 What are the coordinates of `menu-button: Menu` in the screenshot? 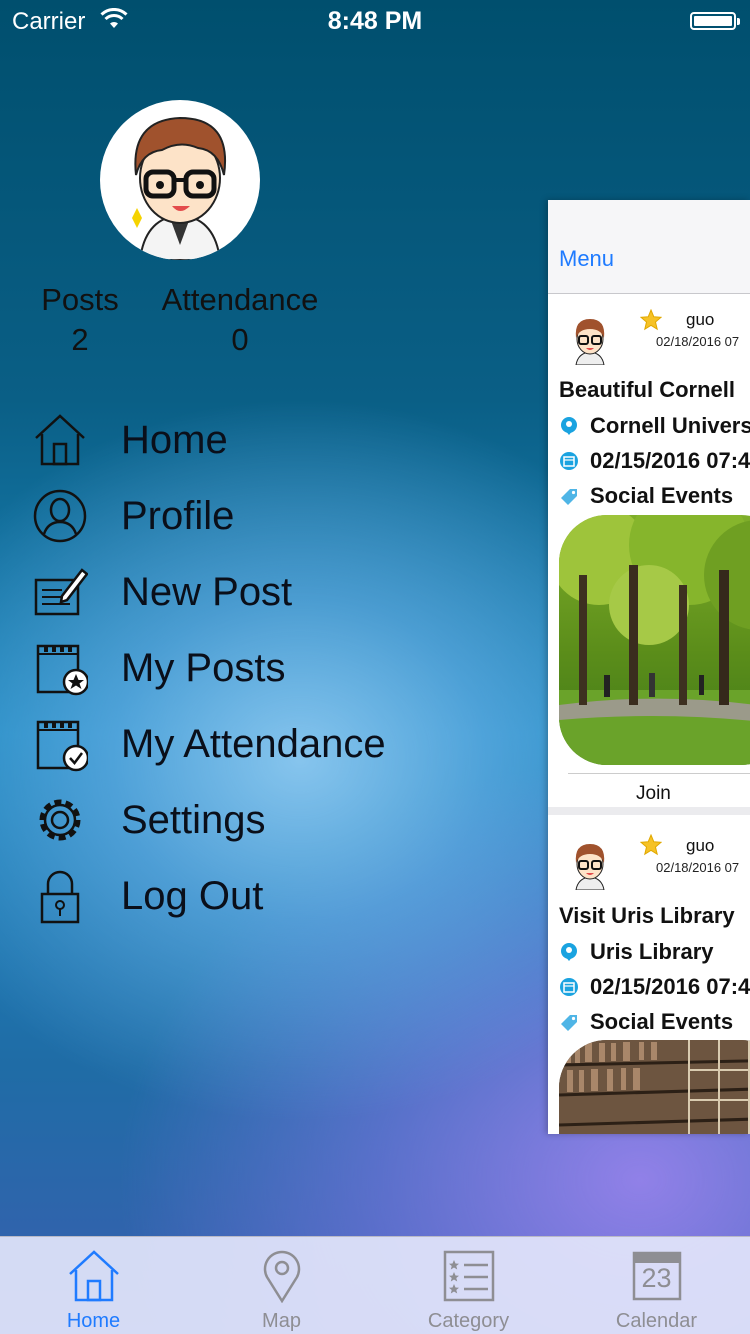 It's located at (586, 259).